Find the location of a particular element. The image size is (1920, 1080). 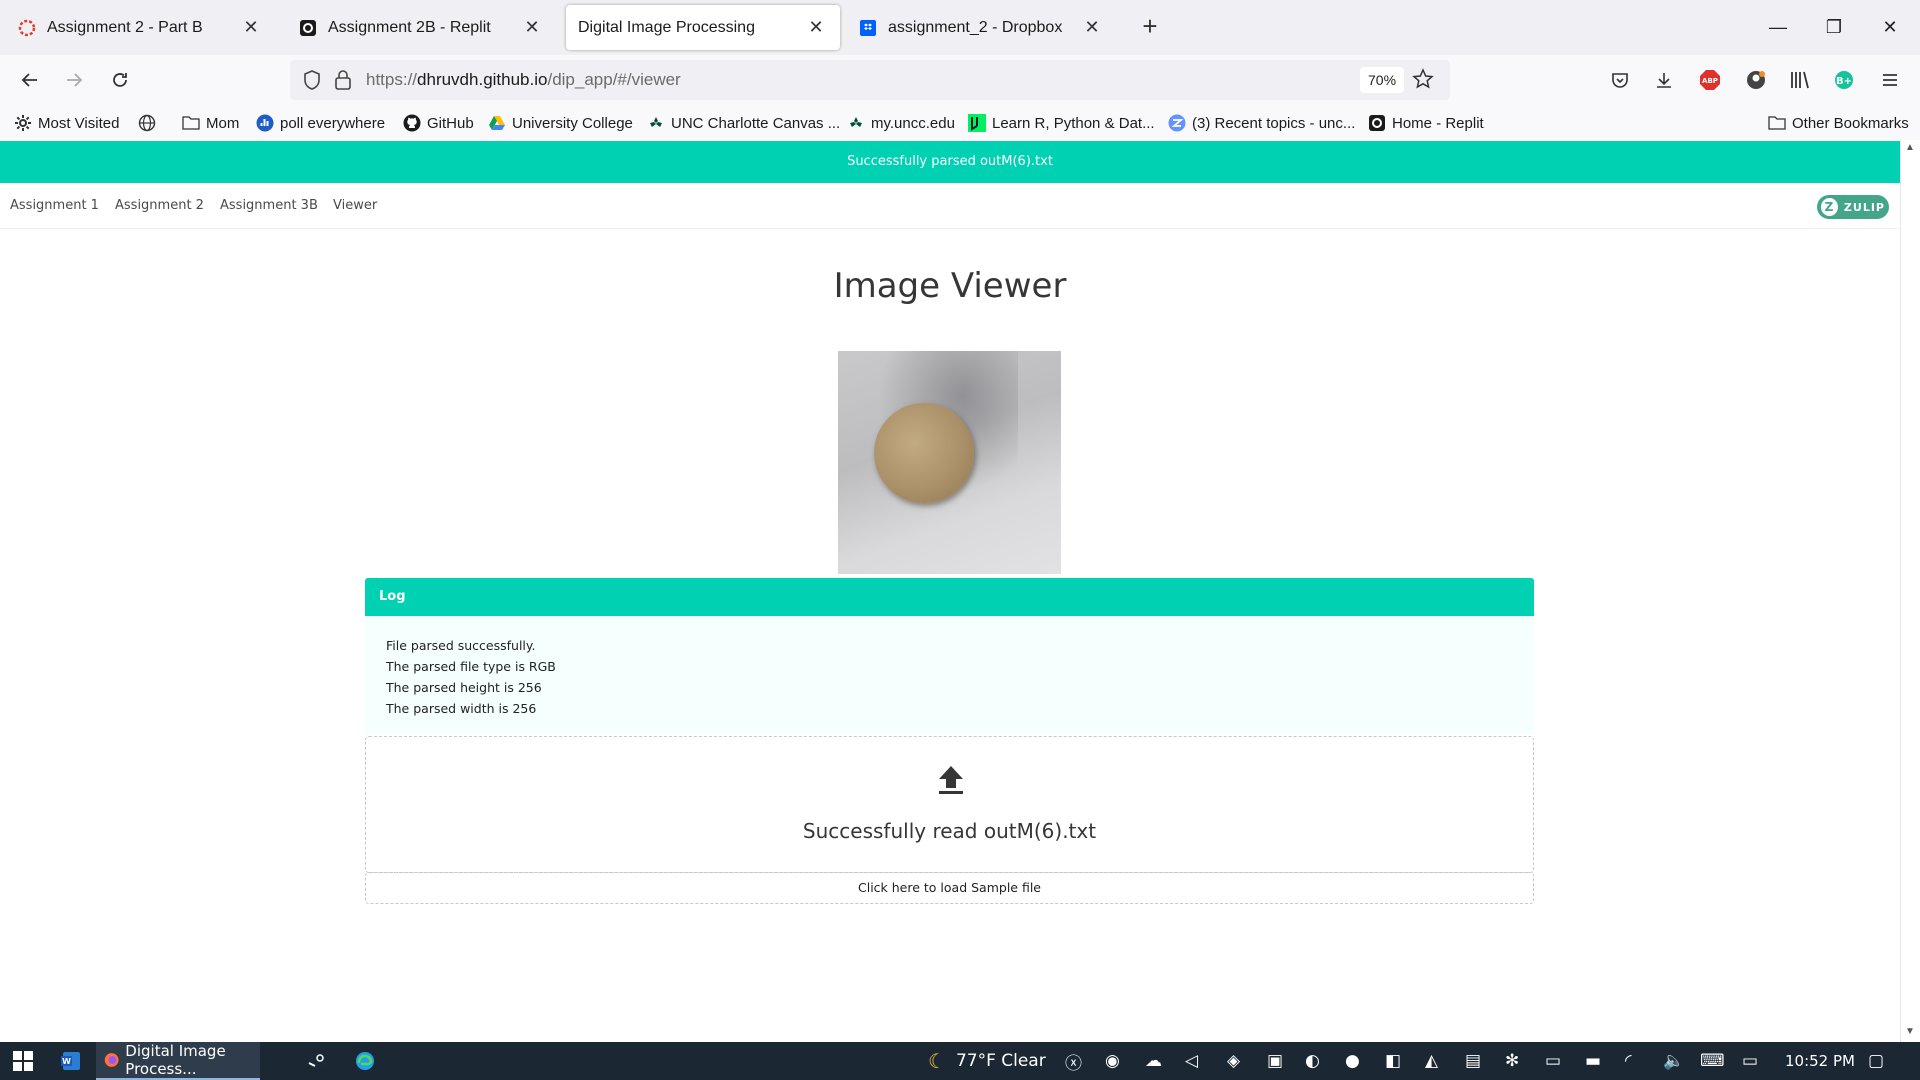

clock: 10:52 PM is located at coordinates (1820, 1061).